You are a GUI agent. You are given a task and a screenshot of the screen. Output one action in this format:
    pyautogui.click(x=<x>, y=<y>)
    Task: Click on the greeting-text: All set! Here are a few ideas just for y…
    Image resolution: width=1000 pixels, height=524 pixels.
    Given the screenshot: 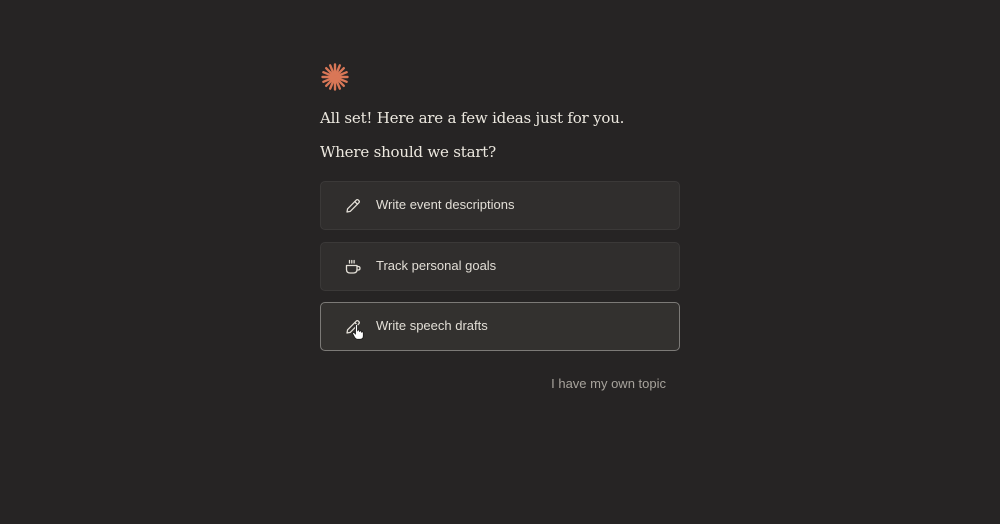 What is the action you would take?
    pyautogui.click(x=472, y=118)
    